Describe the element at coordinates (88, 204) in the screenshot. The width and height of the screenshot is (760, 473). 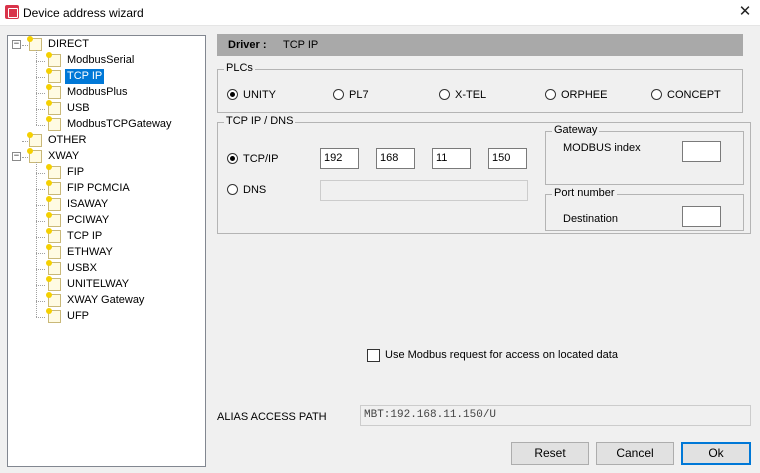
I see `tree-item-label: ISAWAY` at that location.